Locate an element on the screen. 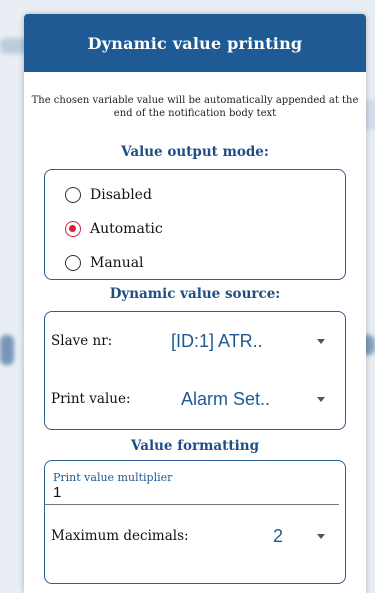 Image resolution: width=375 pixels, height=593 pixels. max-decimals-select: Maximum decimals: 2 is located at coordinates (195, 536).